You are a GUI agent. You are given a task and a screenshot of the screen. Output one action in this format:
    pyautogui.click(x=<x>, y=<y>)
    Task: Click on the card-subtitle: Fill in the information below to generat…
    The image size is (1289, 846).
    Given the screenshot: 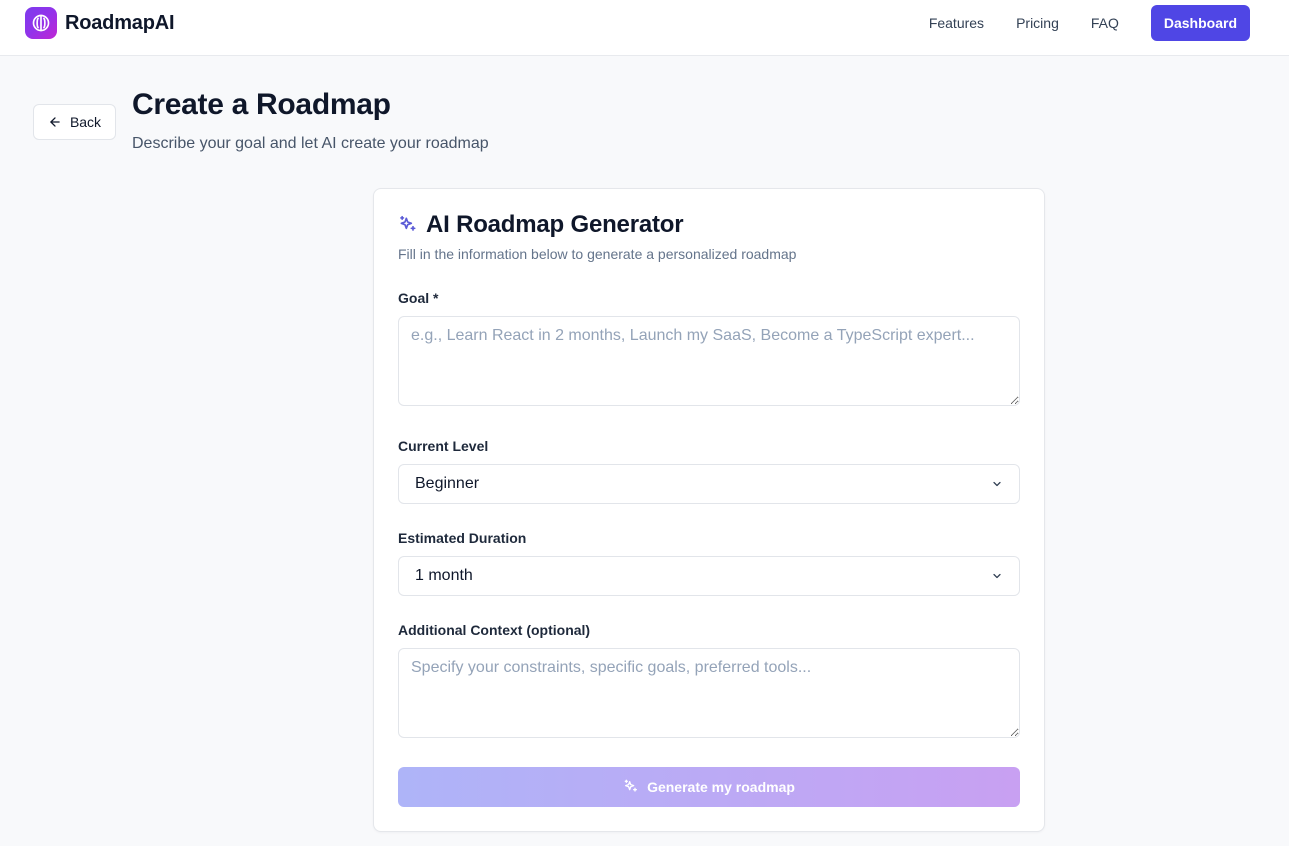 What is the action you would take?
    pyautogui.click(x=597, y=254)
    